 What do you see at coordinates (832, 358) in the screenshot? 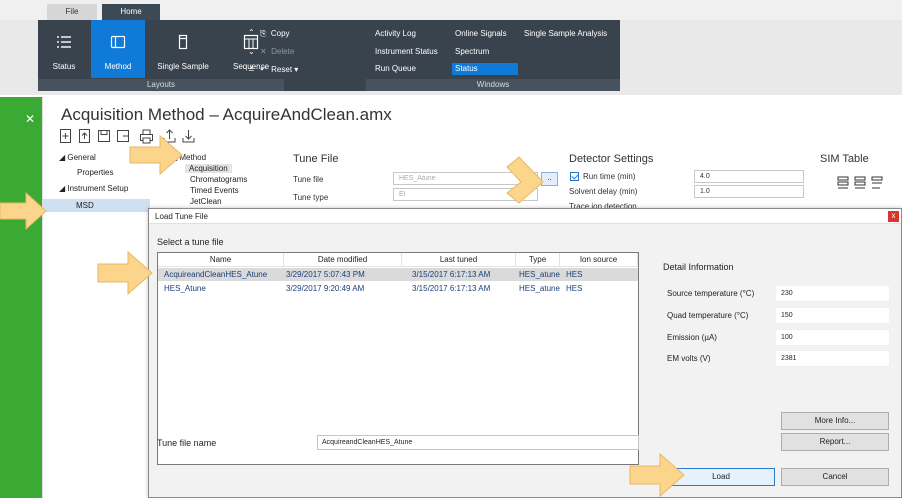
I see `em-volts-value: 2381` at bounding box center [832, 358].